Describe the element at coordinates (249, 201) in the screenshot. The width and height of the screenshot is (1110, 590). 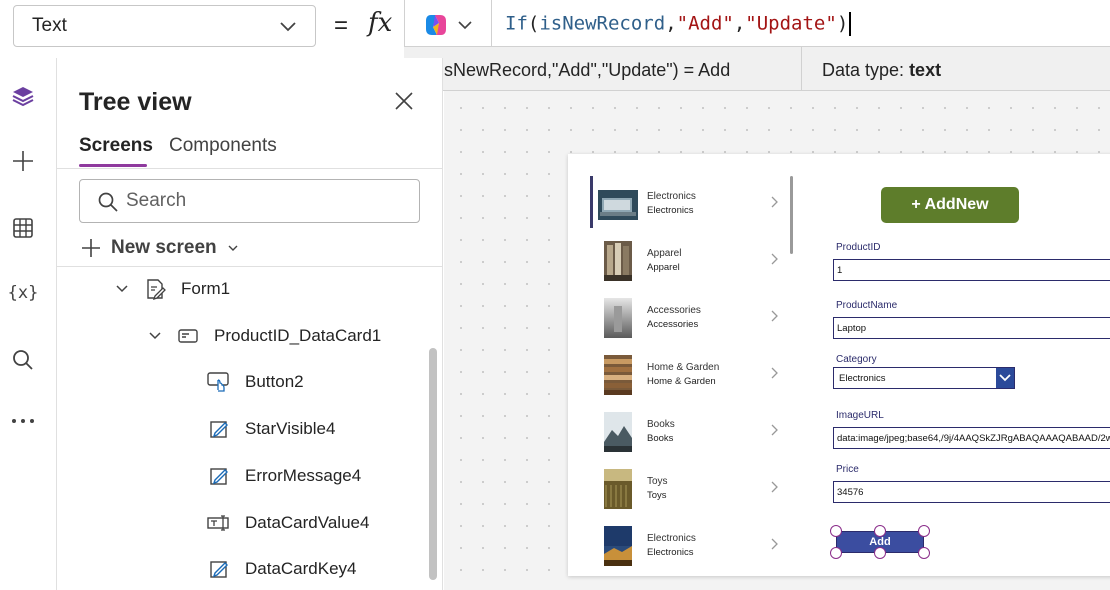
I see `search-input: Search` at that location.